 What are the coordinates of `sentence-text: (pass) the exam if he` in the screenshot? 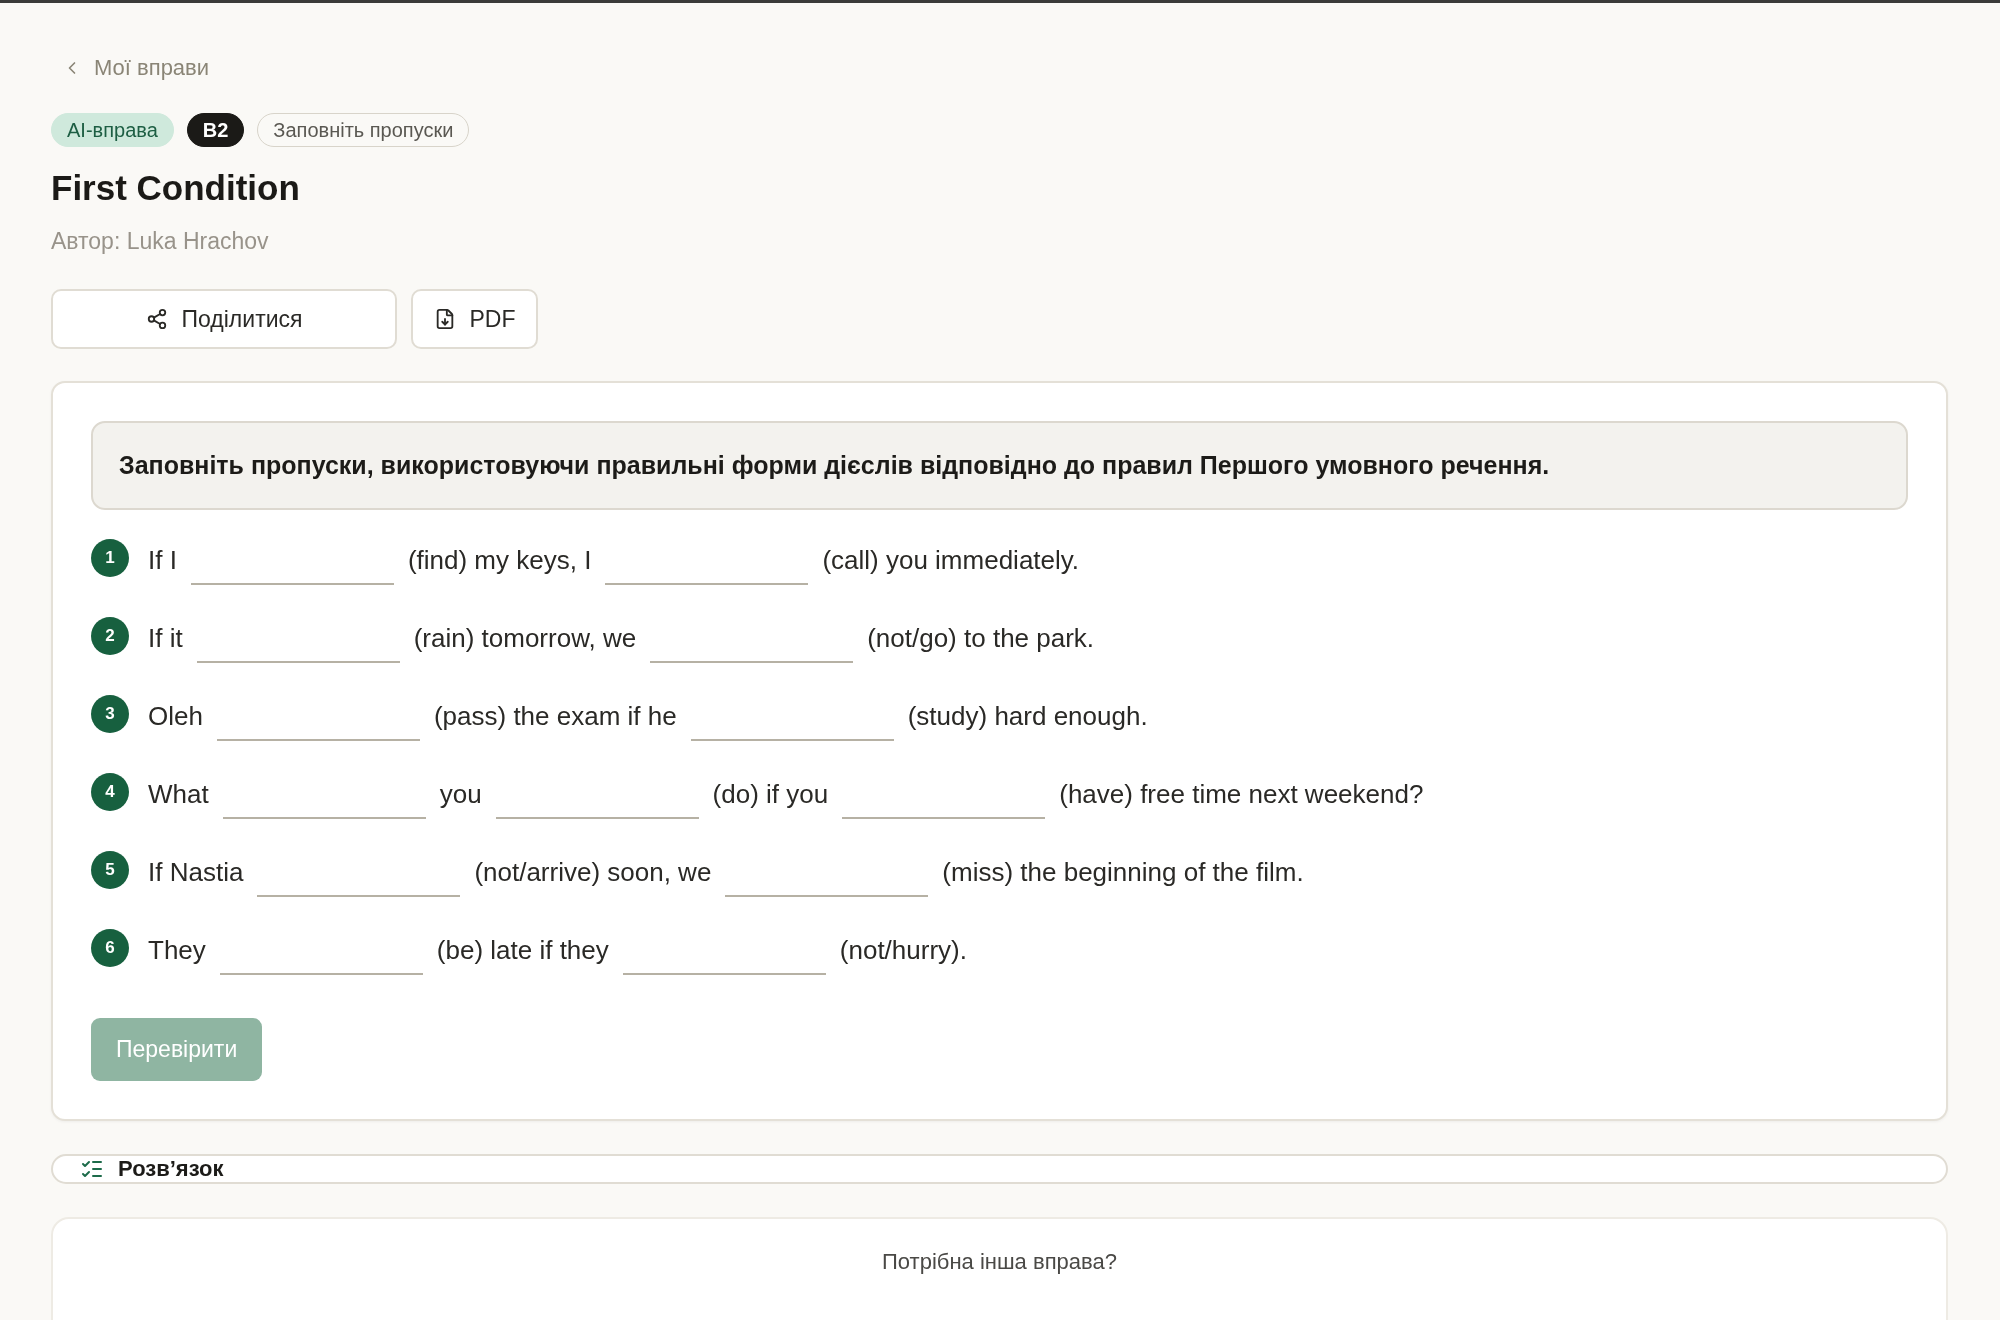 It's located at (555, 716).